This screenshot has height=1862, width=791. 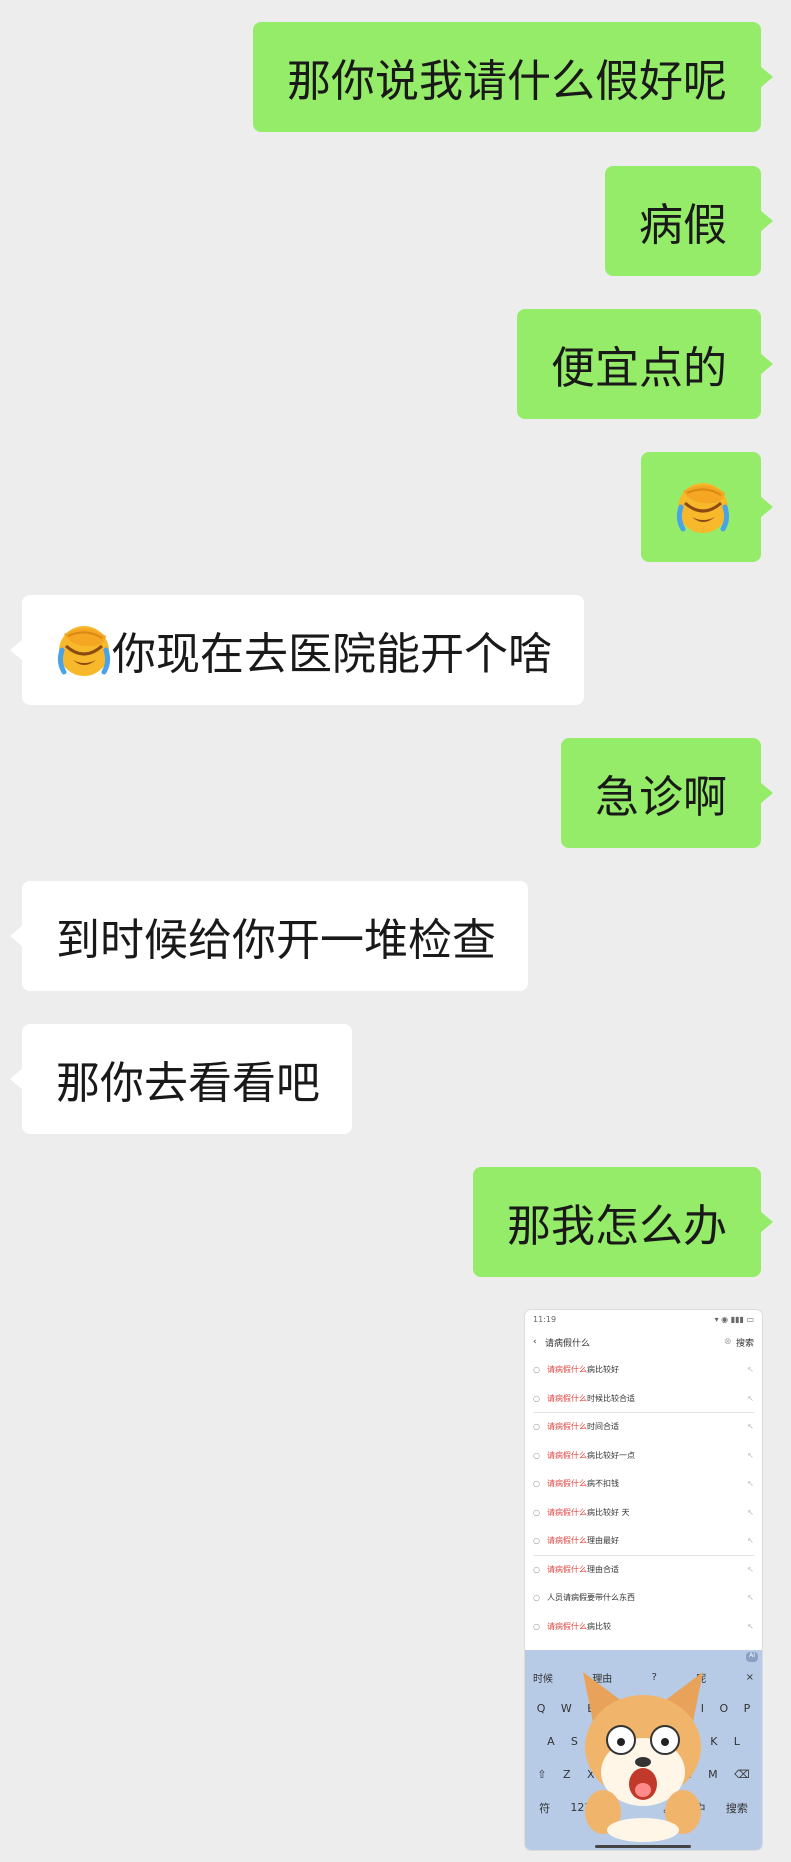 I want to click on list-item: ○ 请病假什么病比较好 ↖, so click(x=643, y=1370).